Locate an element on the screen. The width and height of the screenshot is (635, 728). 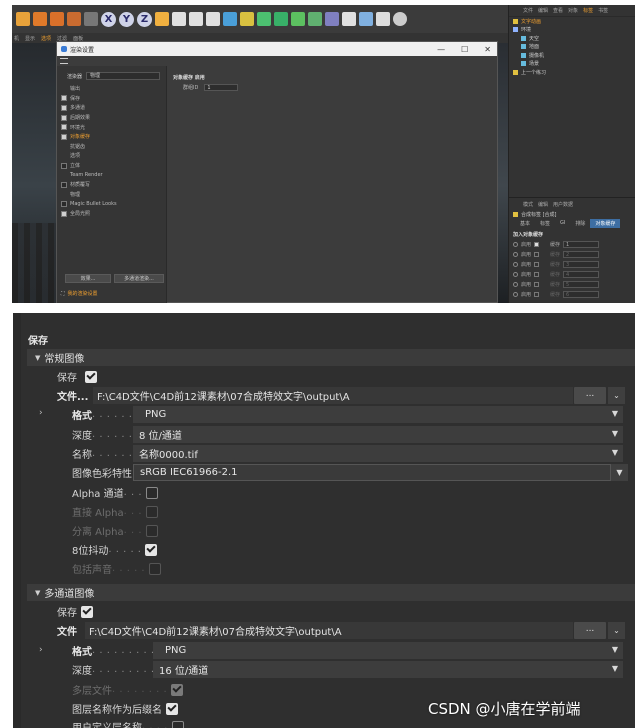
object-row: 环境 is located at coordinates (572, 30).